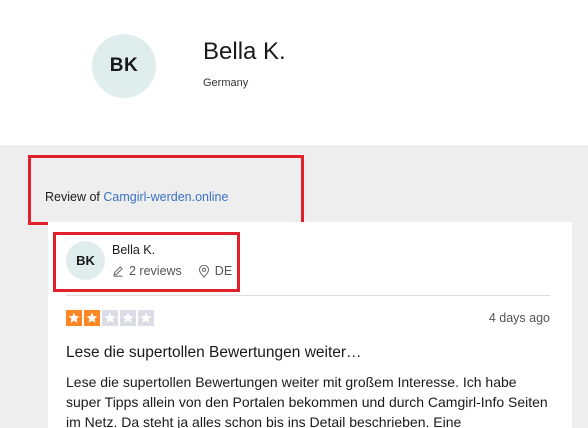  Describe the element at coordinates (244, 51) in the screenshot. I see `profile-name: Bella K.` at that location.